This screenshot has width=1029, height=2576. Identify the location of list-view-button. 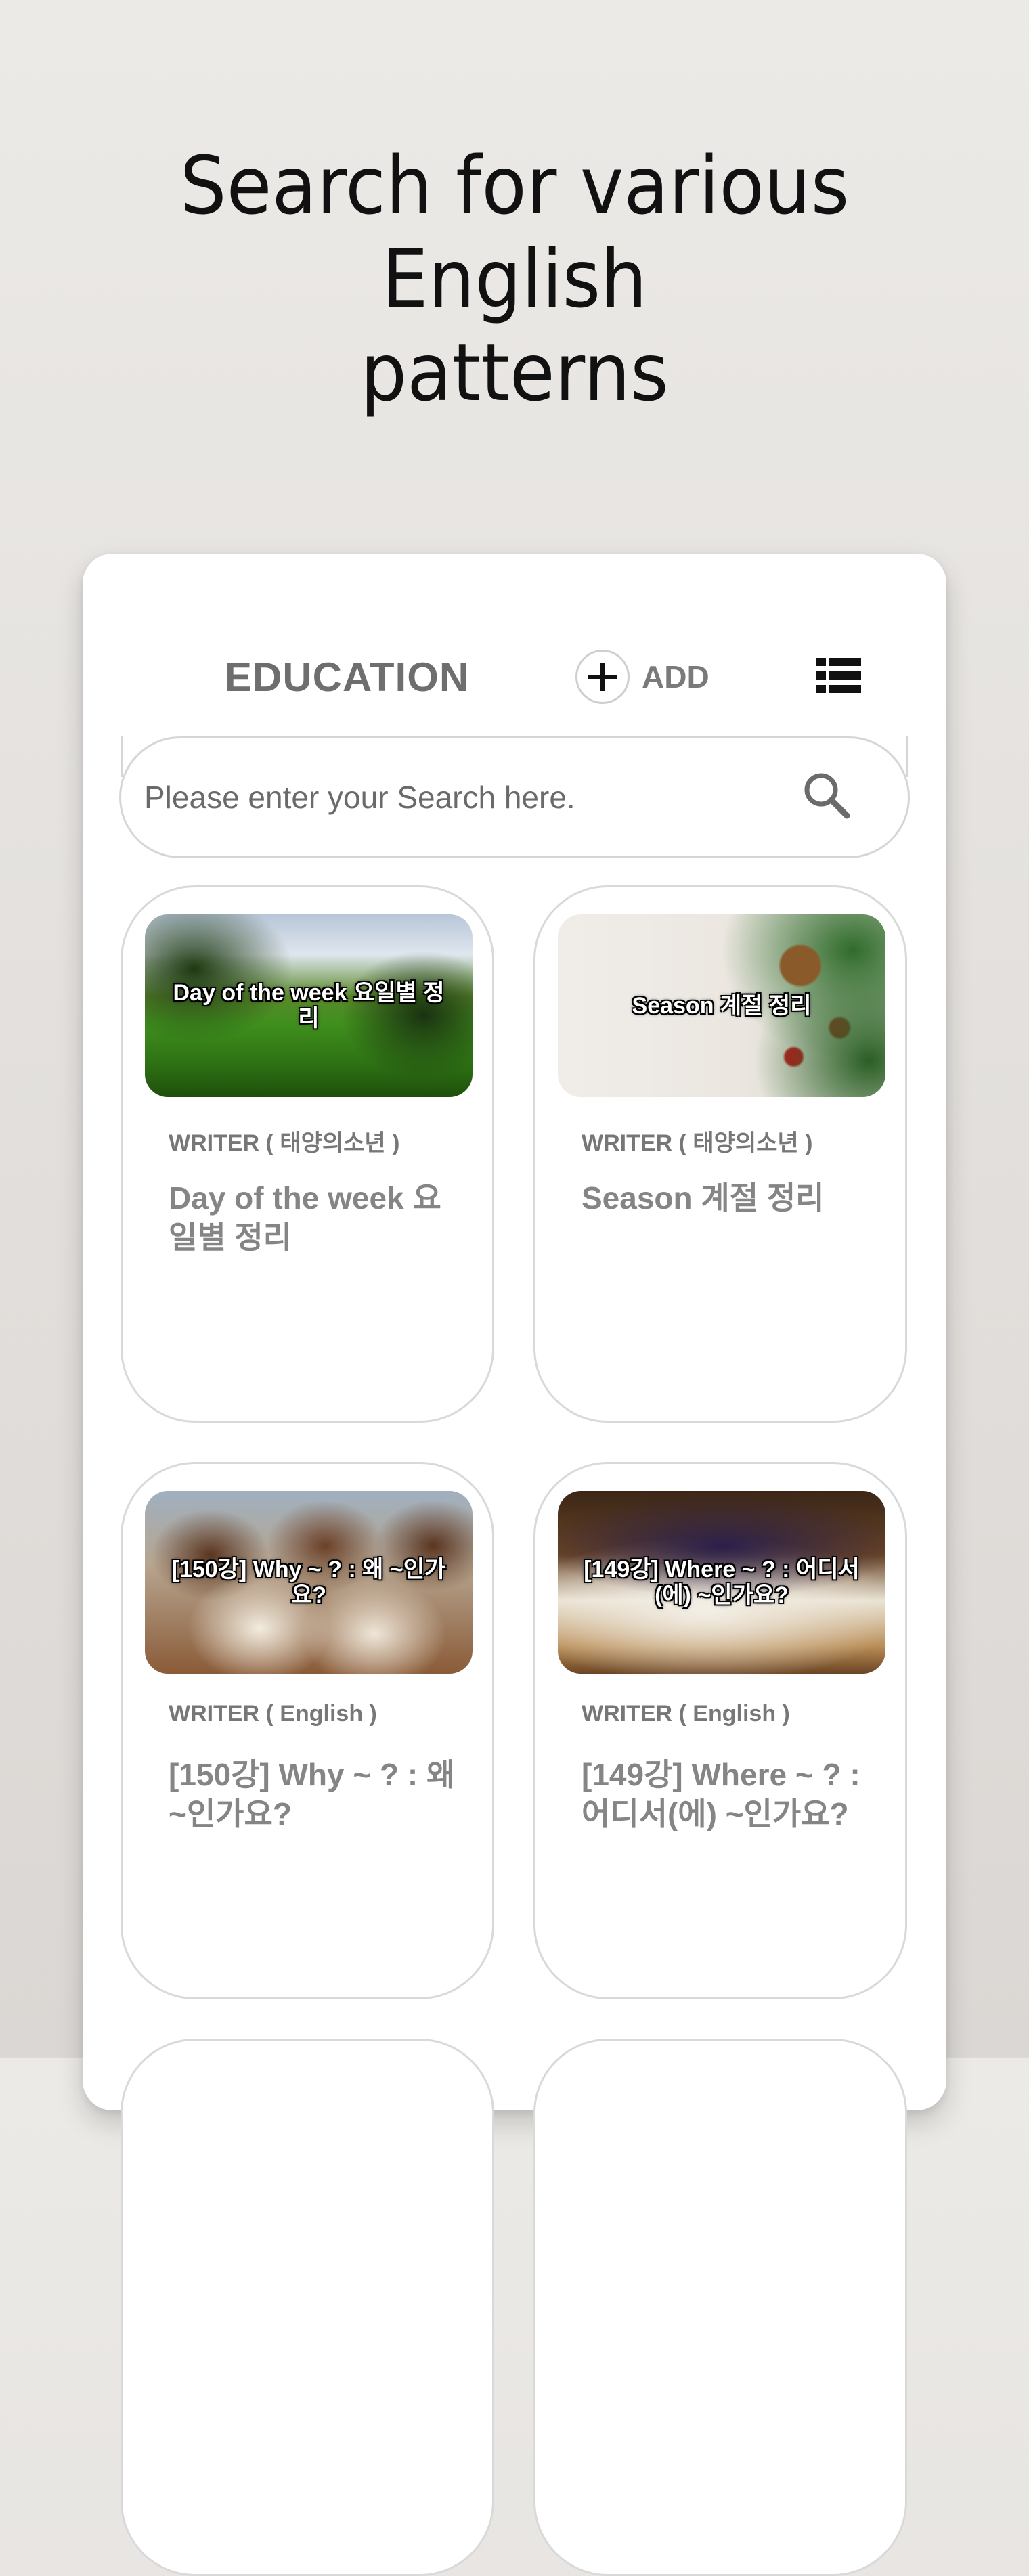
(838, 675).